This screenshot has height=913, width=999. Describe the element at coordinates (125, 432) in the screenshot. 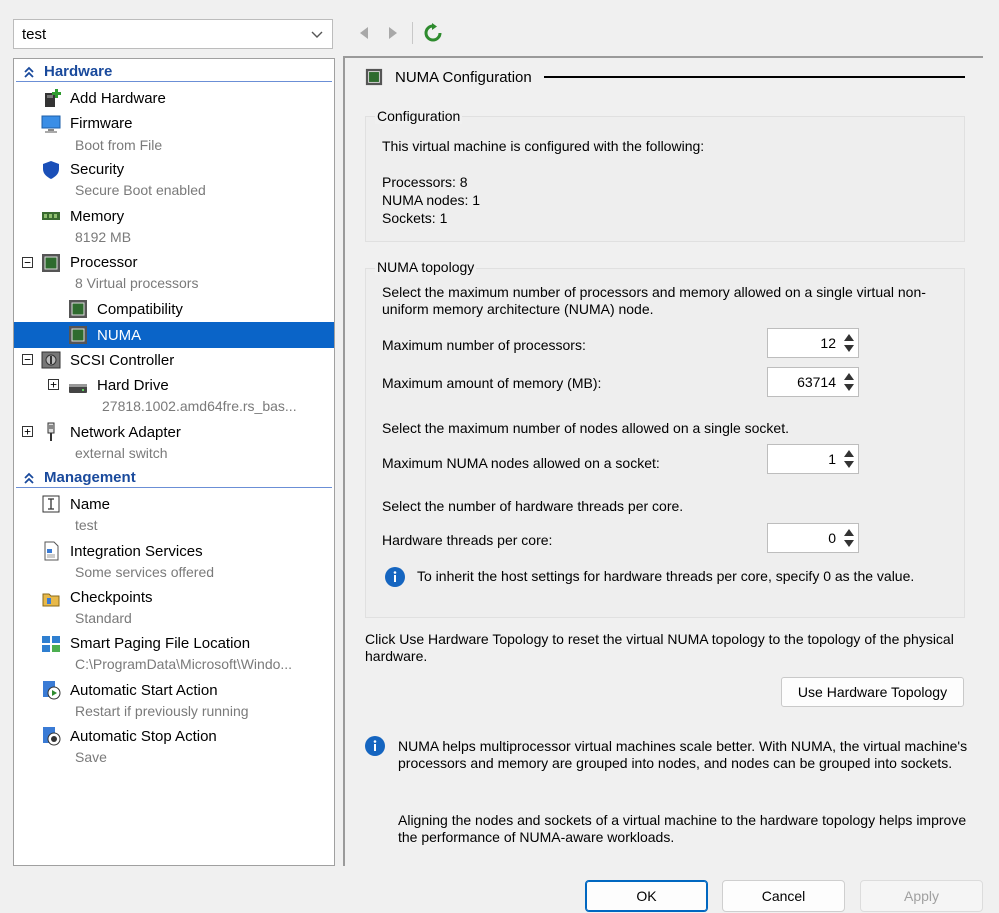

I see `tree-item-label: Network Adapter` at that location.